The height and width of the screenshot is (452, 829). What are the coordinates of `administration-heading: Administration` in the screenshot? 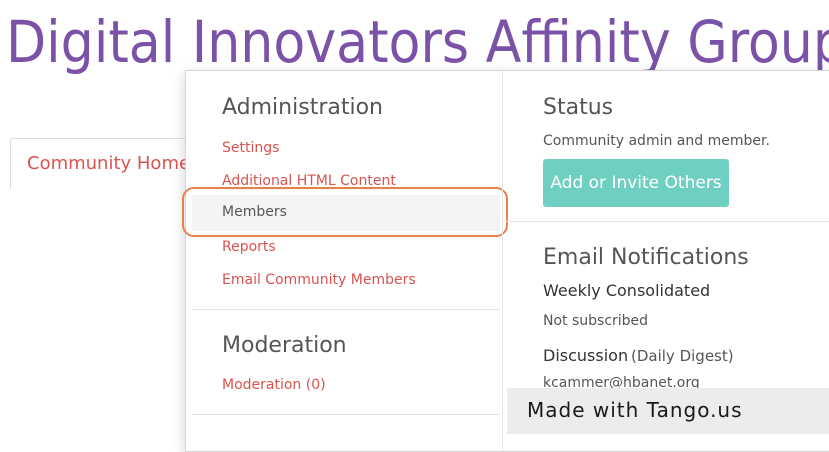 It's located at (302, 107).